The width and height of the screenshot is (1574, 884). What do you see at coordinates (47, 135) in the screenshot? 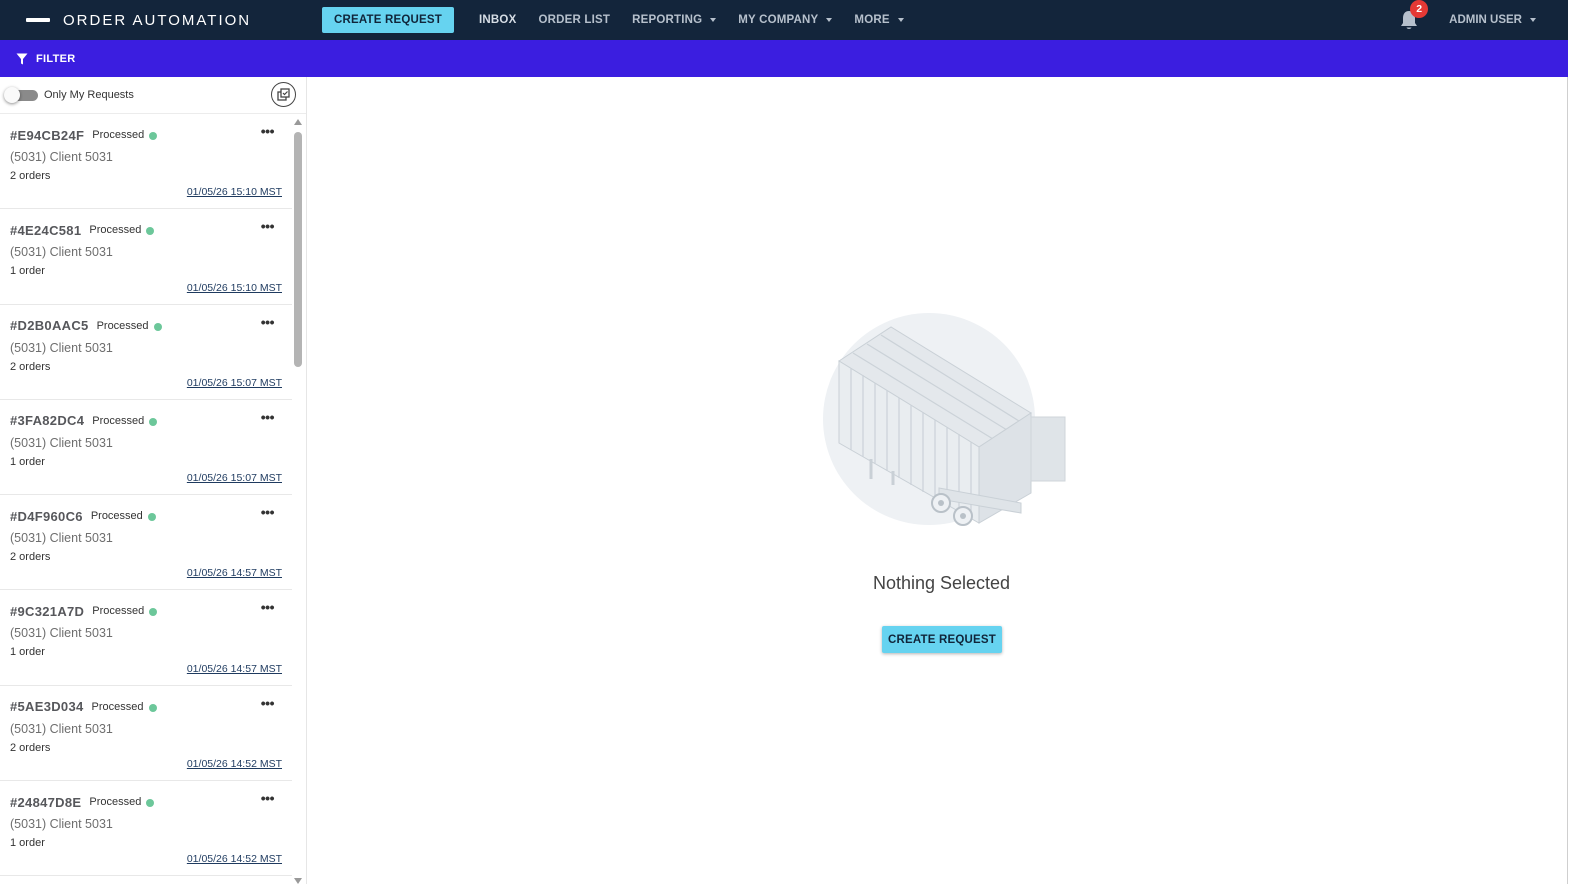
I see `request-id: #E94CB24F` at bounding box center [47, 135].